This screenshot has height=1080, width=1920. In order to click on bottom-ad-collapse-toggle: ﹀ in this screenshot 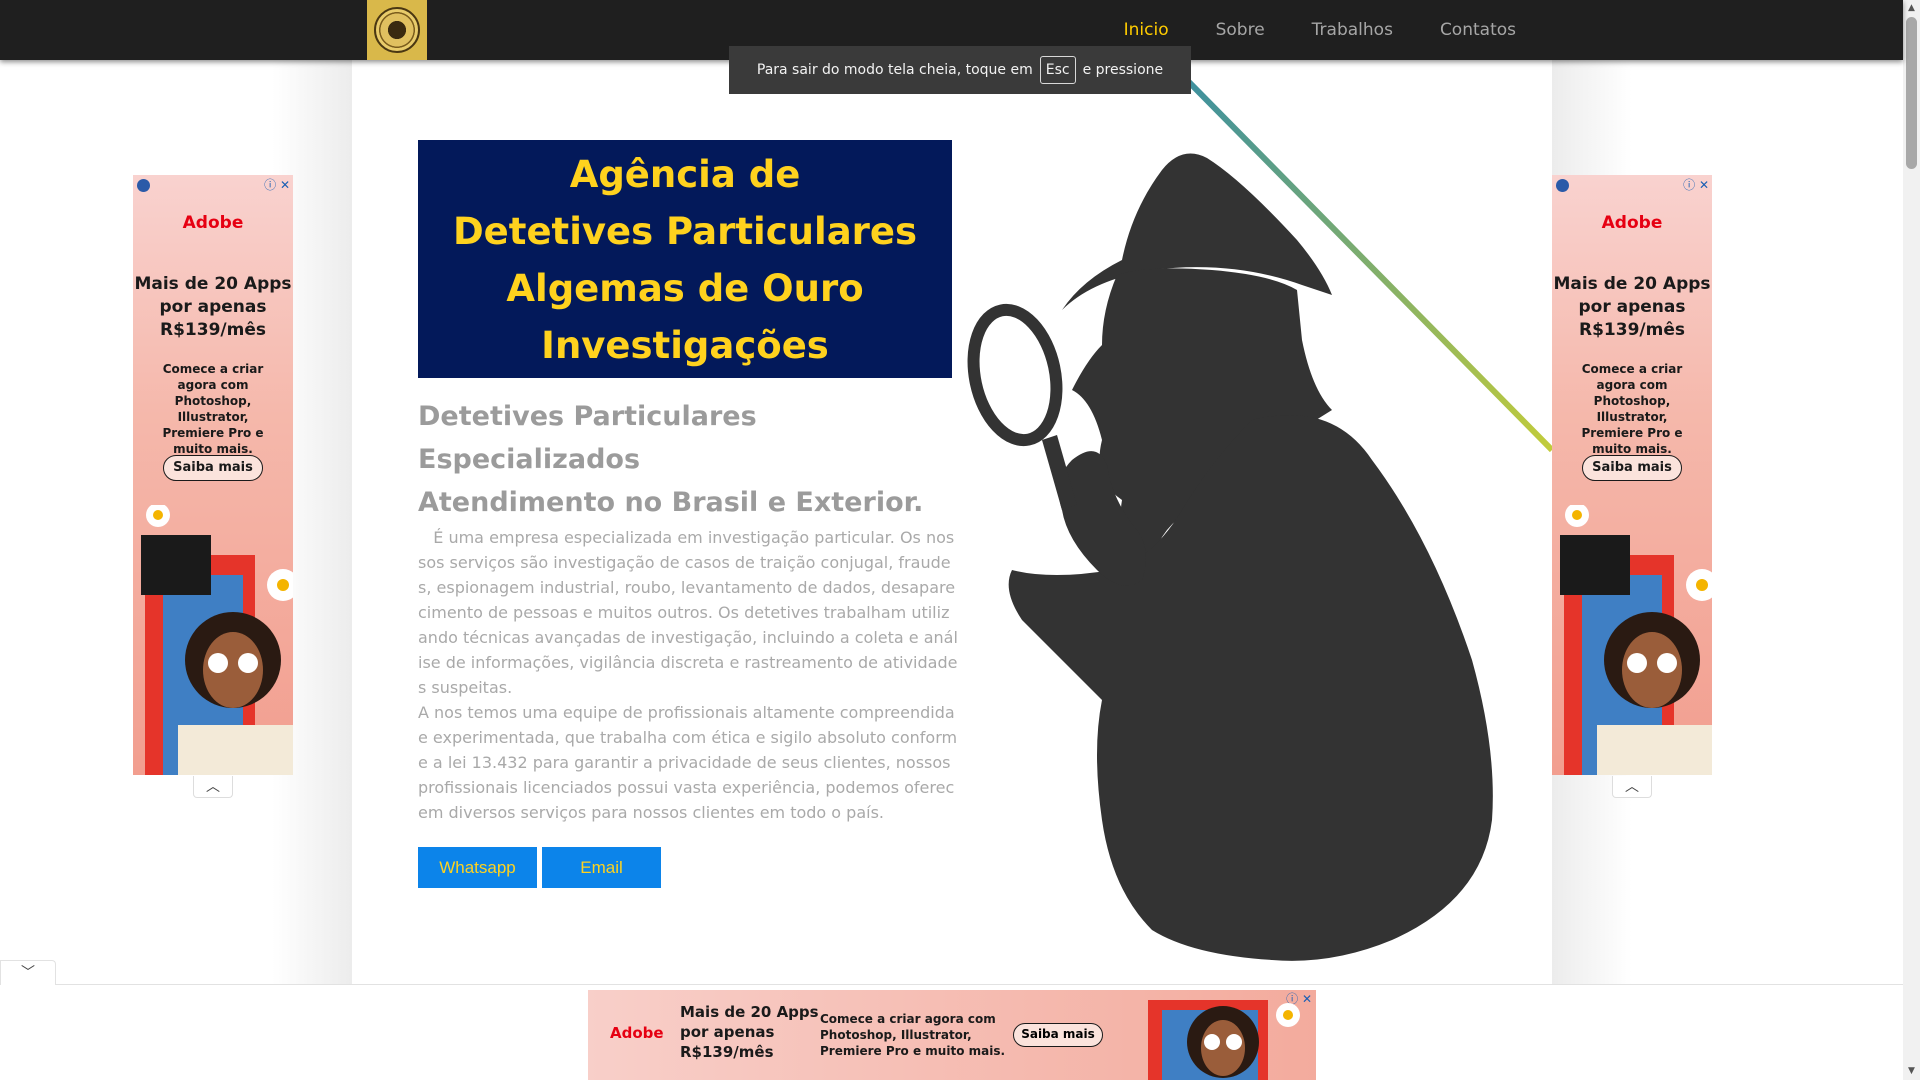, I will do `click(28, 972)`.